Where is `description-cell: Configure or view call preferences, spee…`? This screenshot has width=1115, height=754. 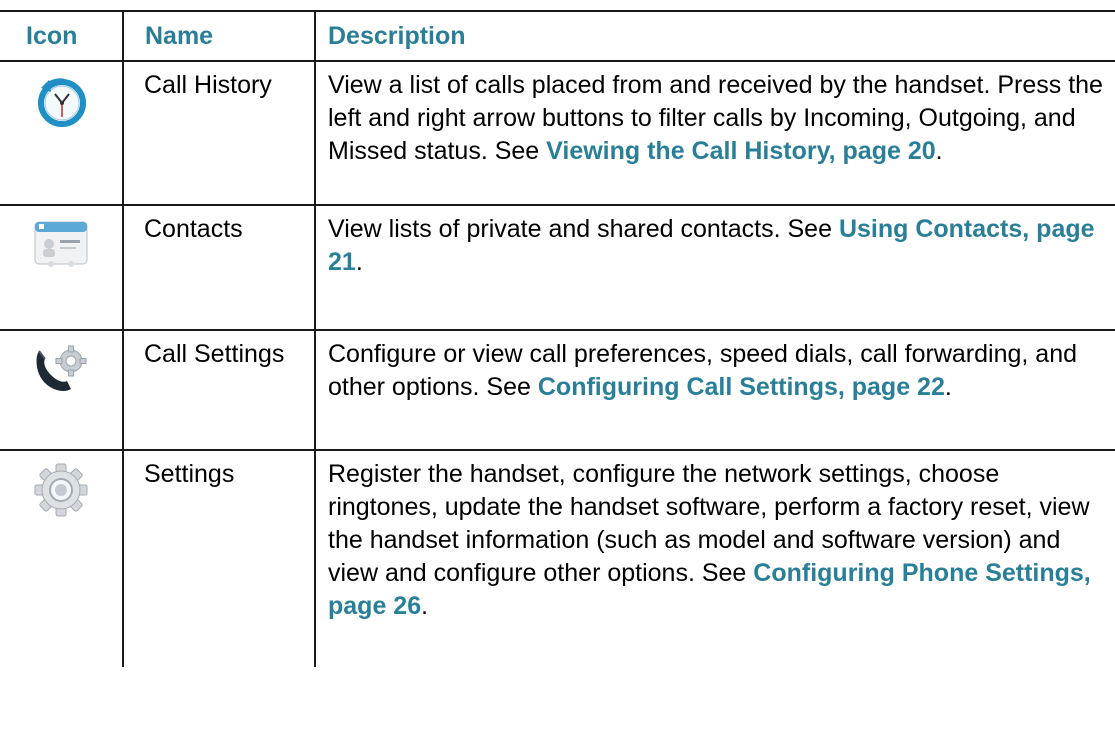 description-cell: Configure or view call preferences, spee… is located at coordinates (715, 390).